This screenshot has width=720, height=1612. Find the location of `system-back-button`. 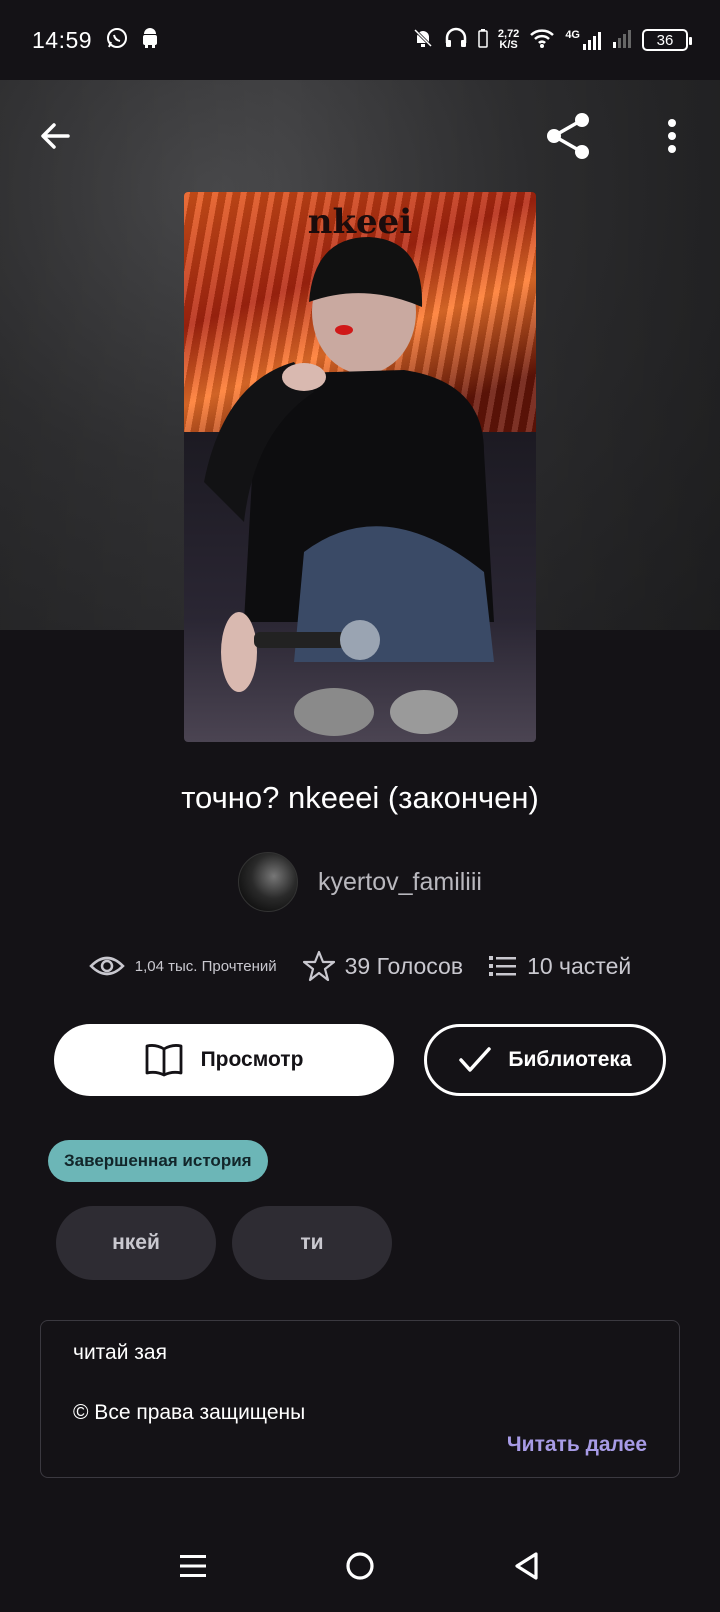

system-back-button is located at coordinates (527, 1568).